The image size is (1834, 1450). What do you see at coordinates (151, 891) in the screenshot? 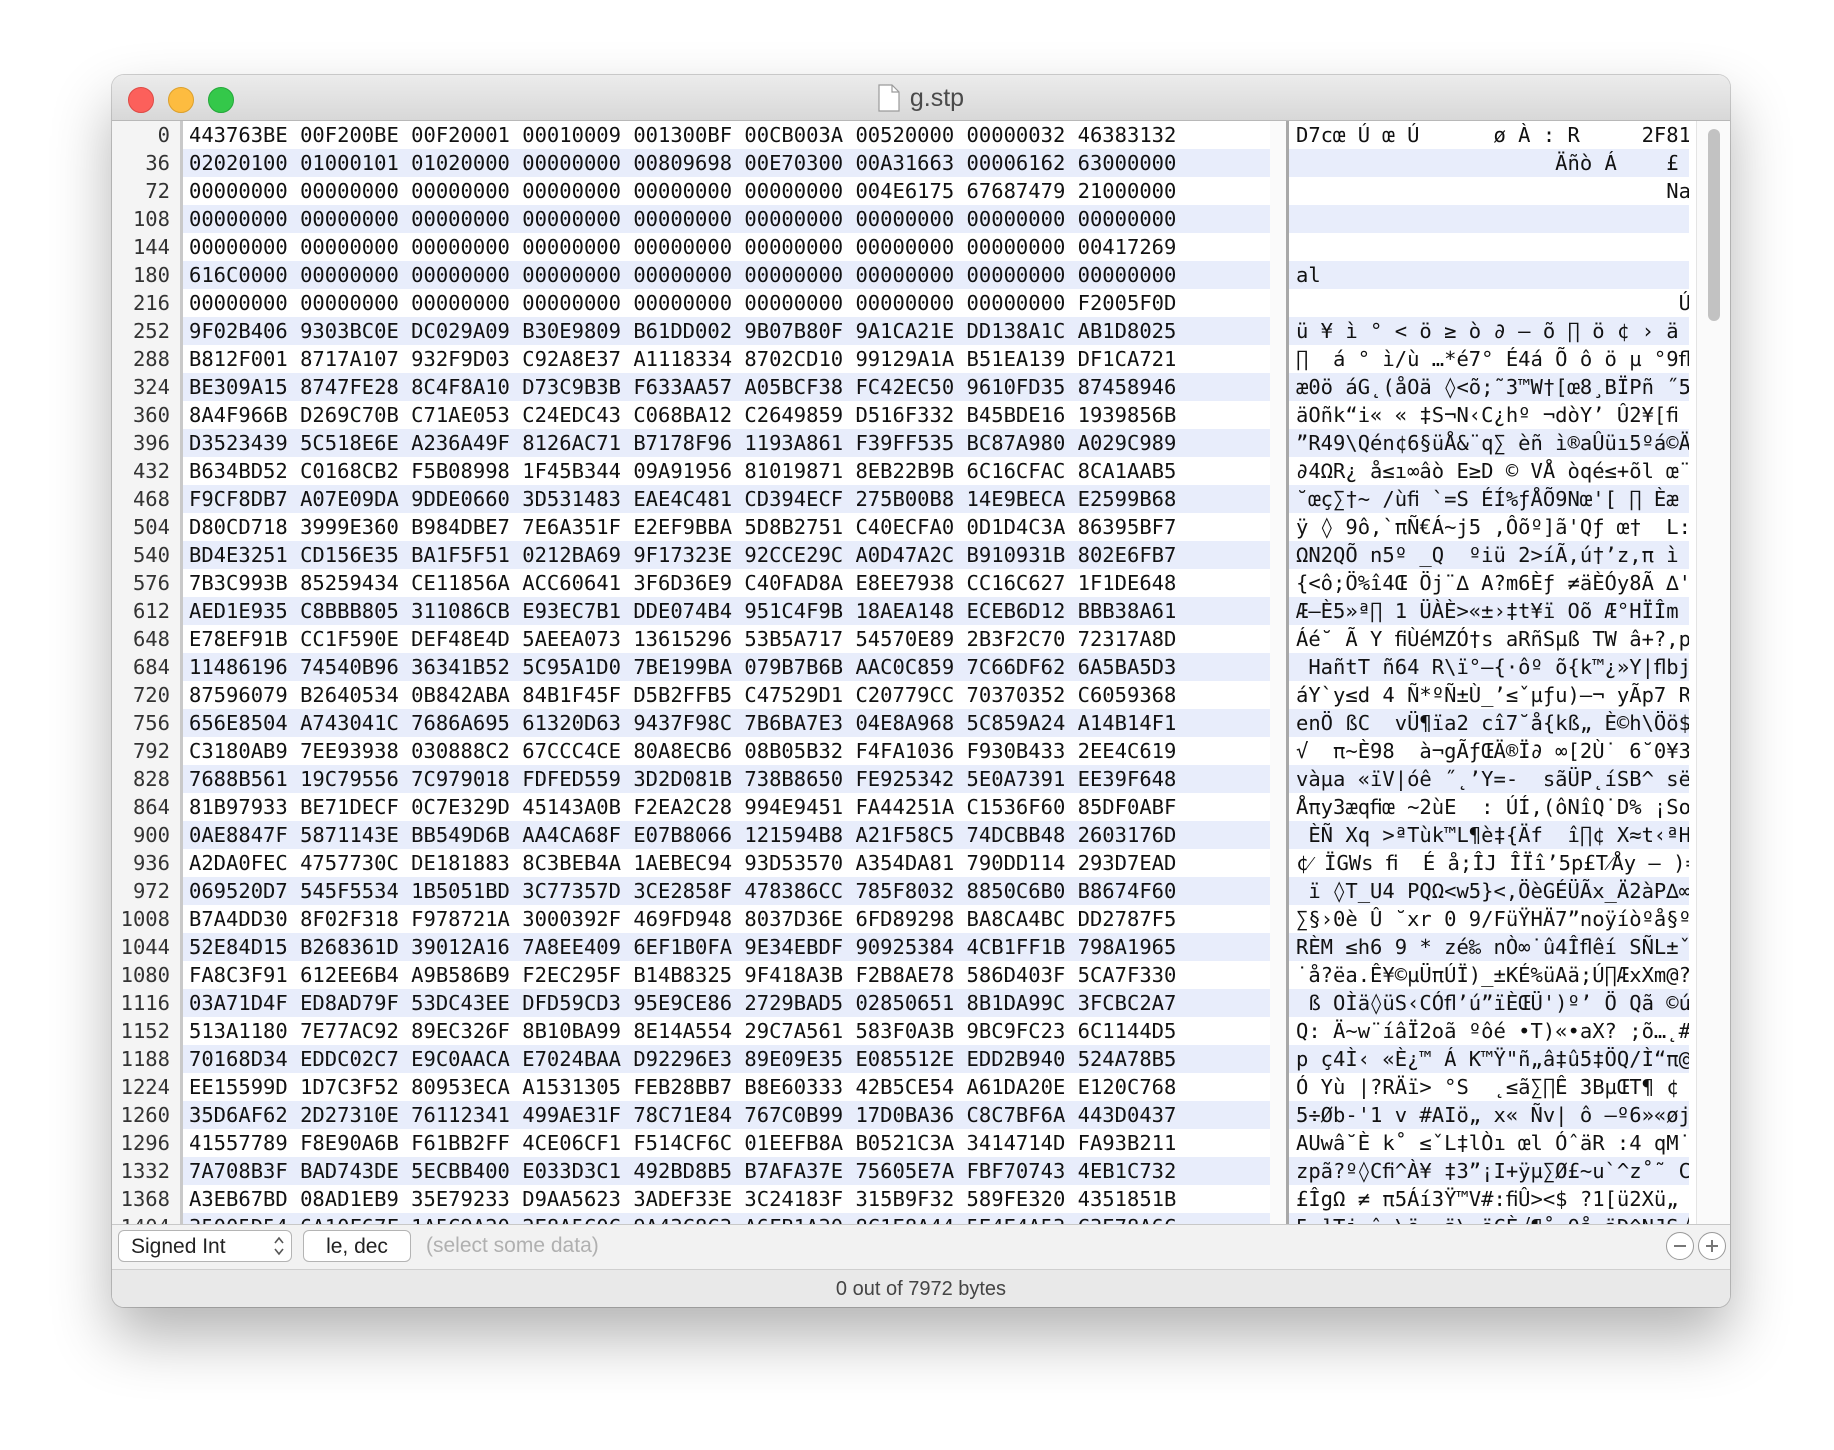
I see `row-offset: 972` at bounding box center [151, 891].